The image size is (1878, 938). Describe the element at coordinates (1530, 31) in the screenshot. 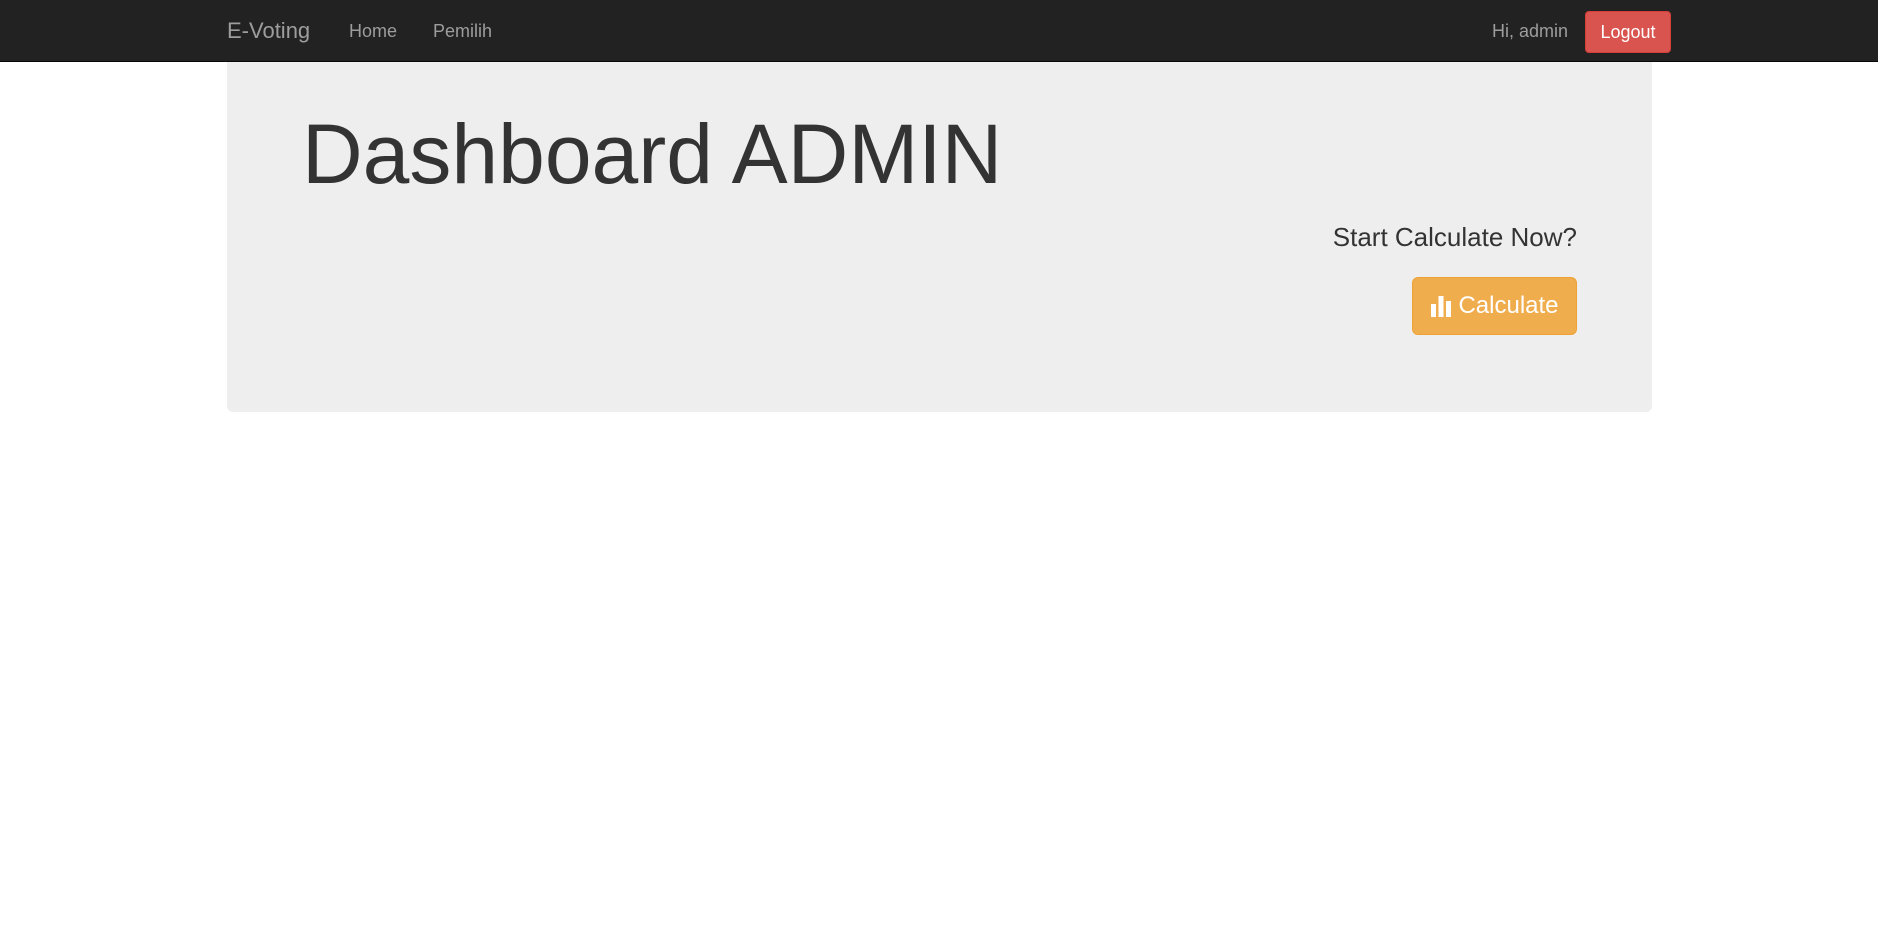

I see `user-greeting: Hi, admin` at that location.